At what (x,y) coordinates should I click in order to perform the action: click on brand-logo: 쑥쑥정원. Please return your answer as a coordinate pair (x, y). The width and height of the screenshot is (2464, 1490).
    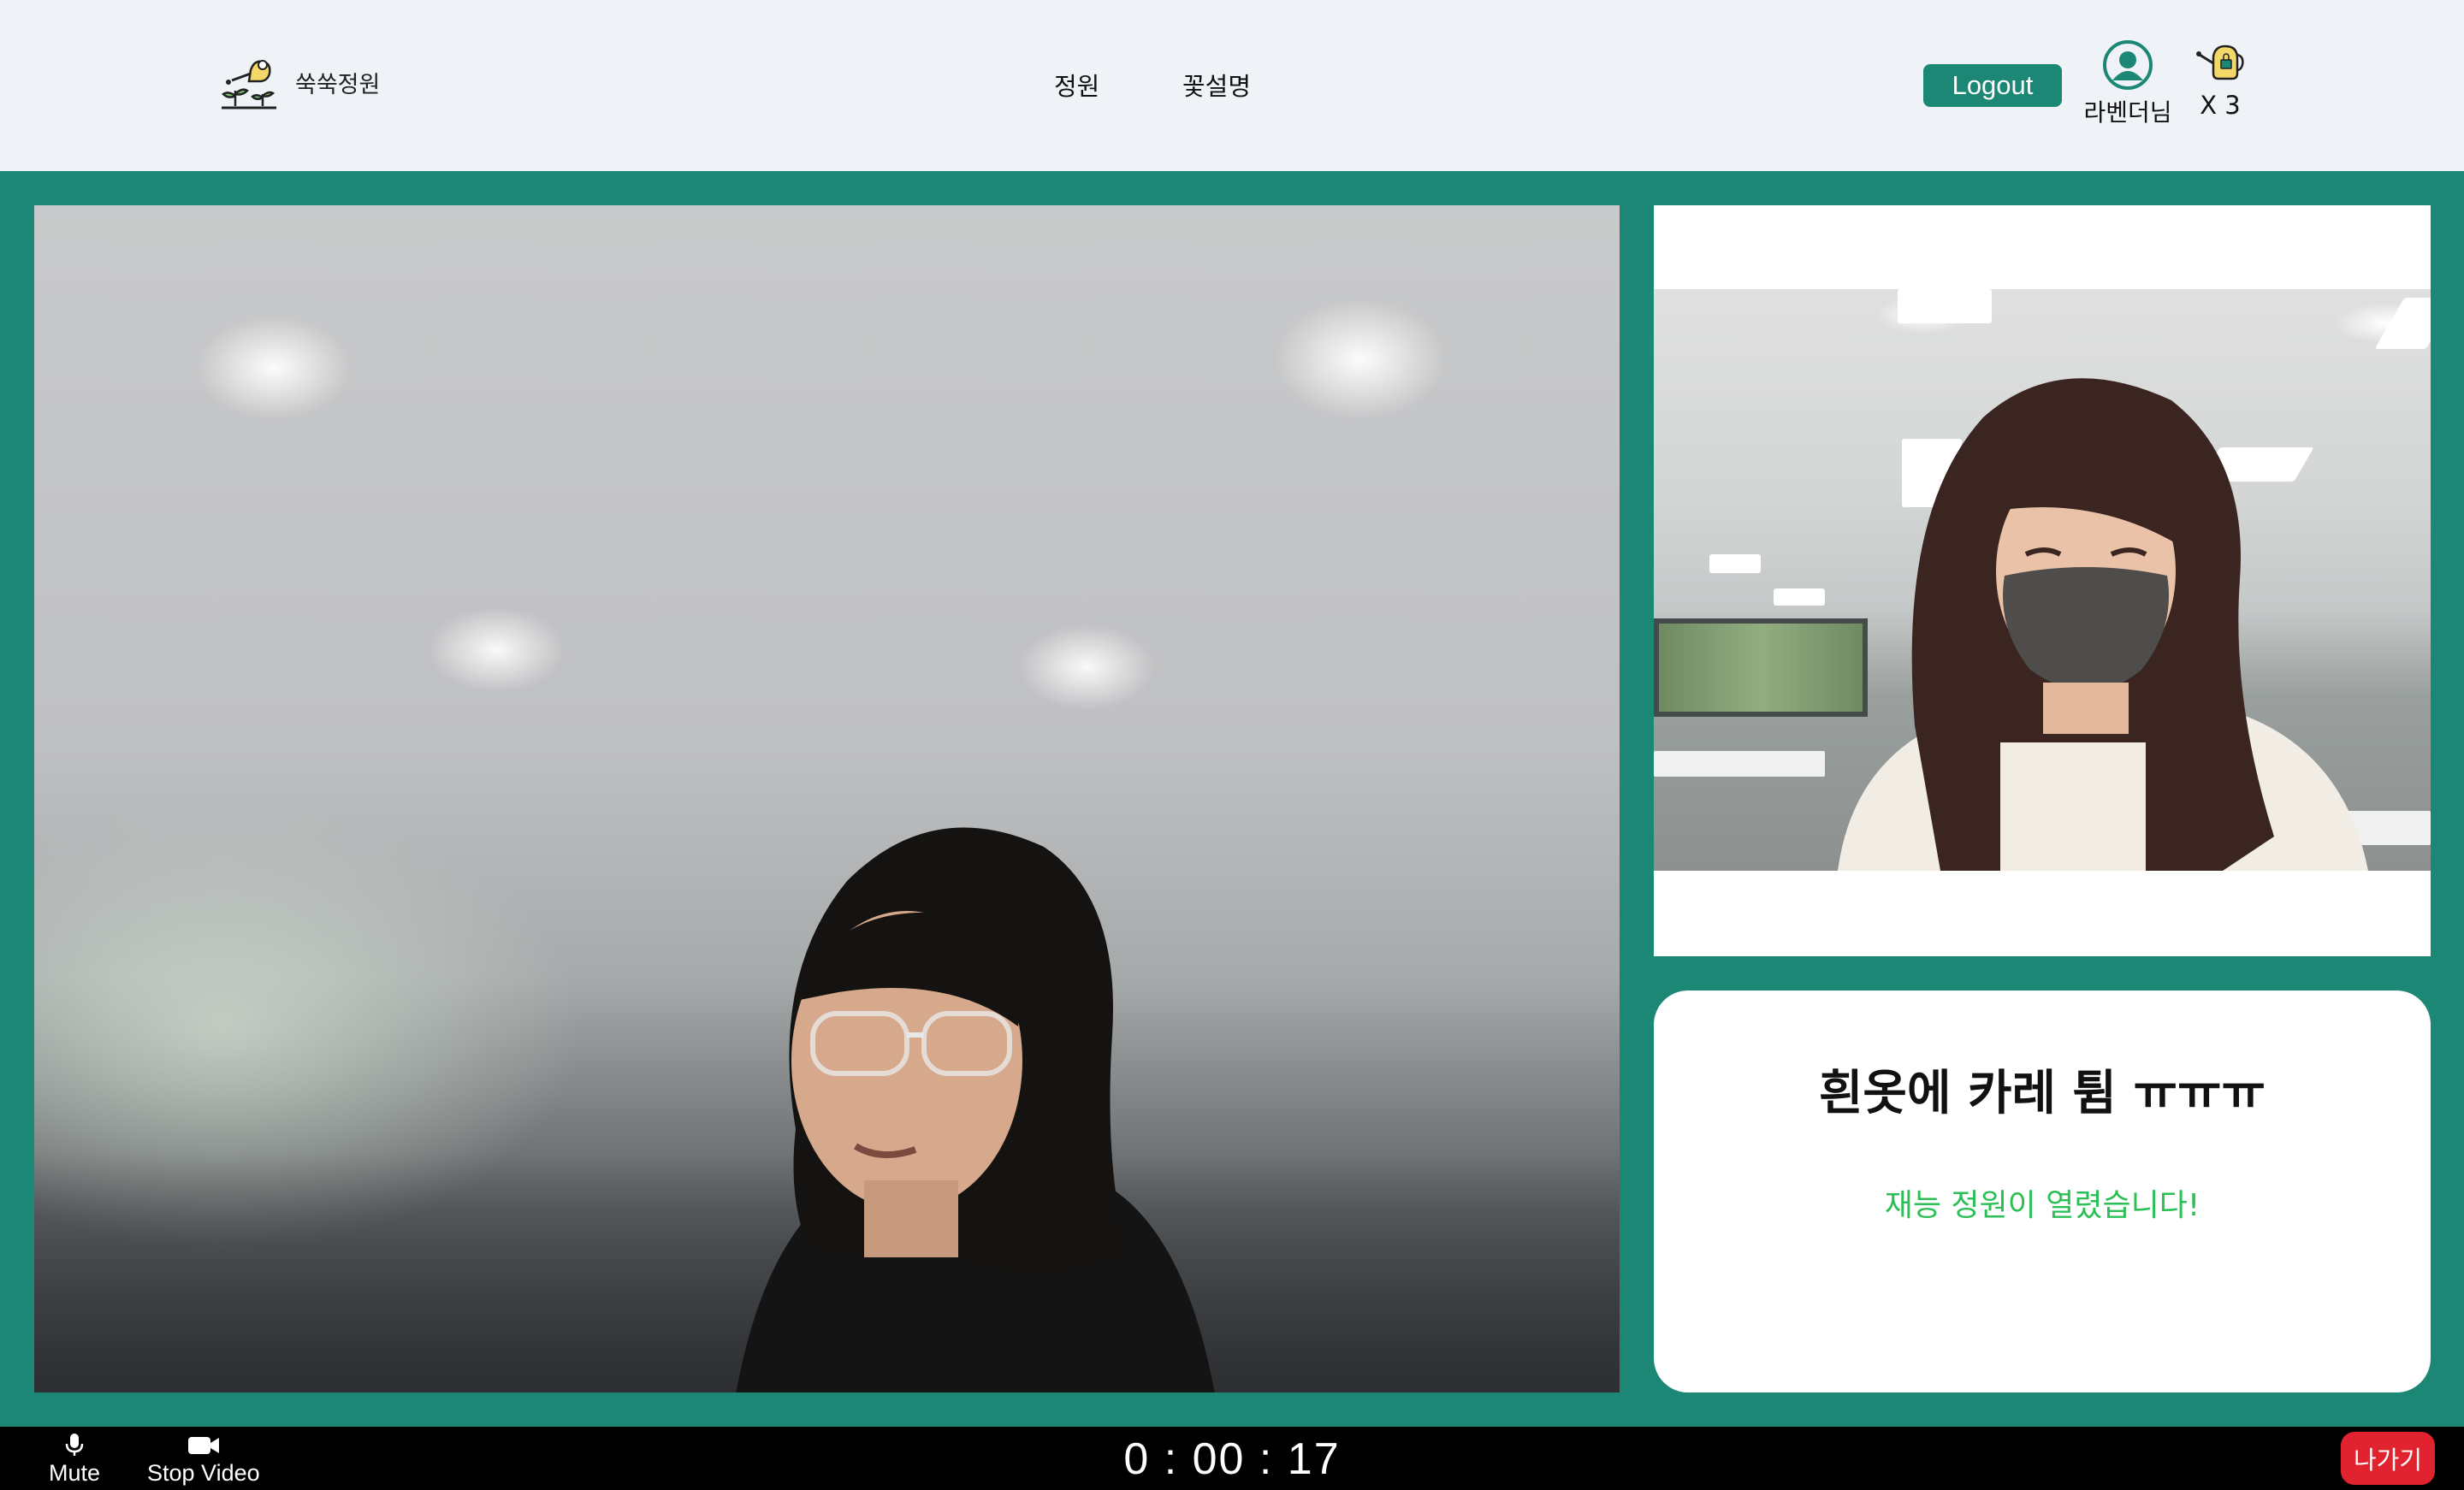
    Looking at the image, I should click on (299, 82).